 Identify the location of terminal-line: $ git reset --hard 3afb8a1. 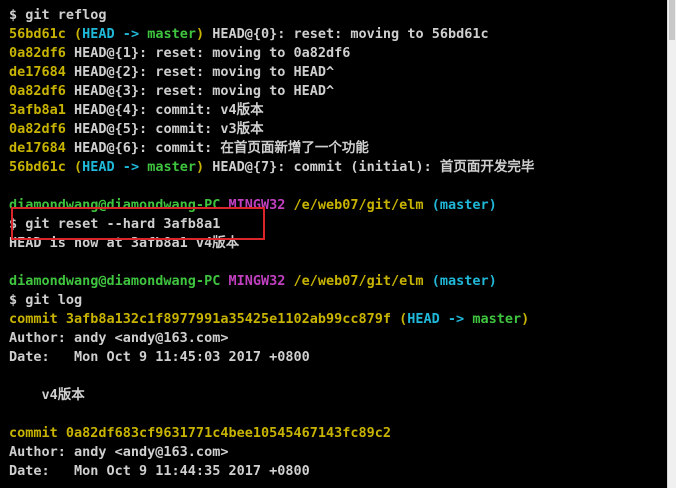
(338, 224).